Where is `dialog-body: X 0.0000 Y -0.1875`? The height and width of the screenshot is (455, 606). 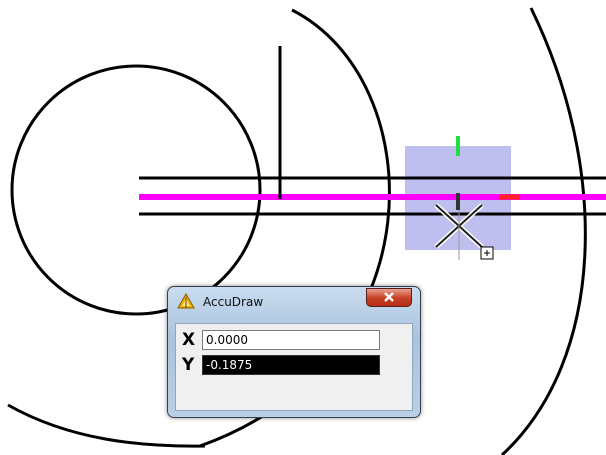 dialog-body: X 0.0000 Y -0.1875 is located at coordinates (294, 367).